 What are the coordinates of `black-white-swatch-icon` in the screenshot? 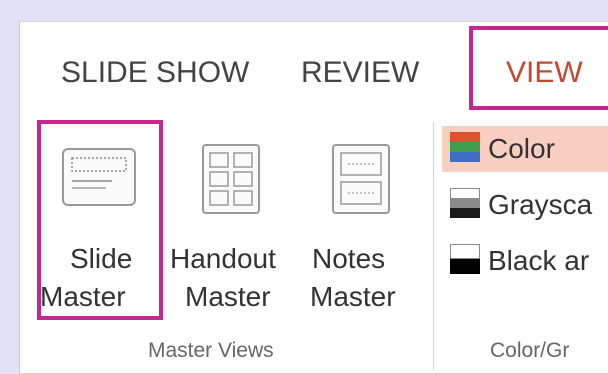 It's located at (465, 259).